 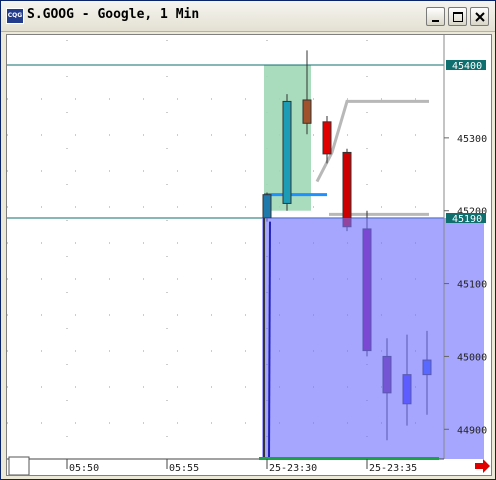 What do you see at coordinates (269, 340) in the screenshot?
I see `entry-marker-line` at bounding box center [269, 340].